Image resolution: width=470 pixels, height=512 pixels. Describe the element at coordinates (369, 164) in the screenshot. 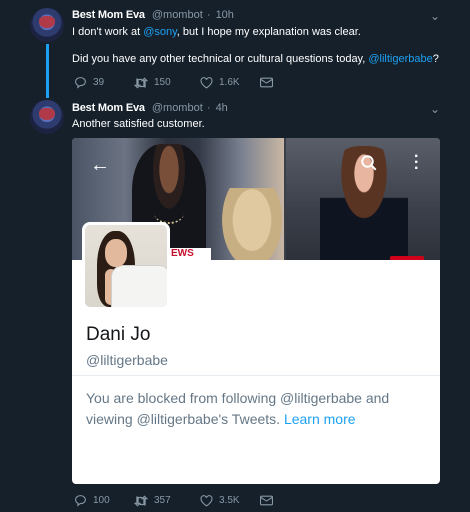

I see `search-icon` at that location.